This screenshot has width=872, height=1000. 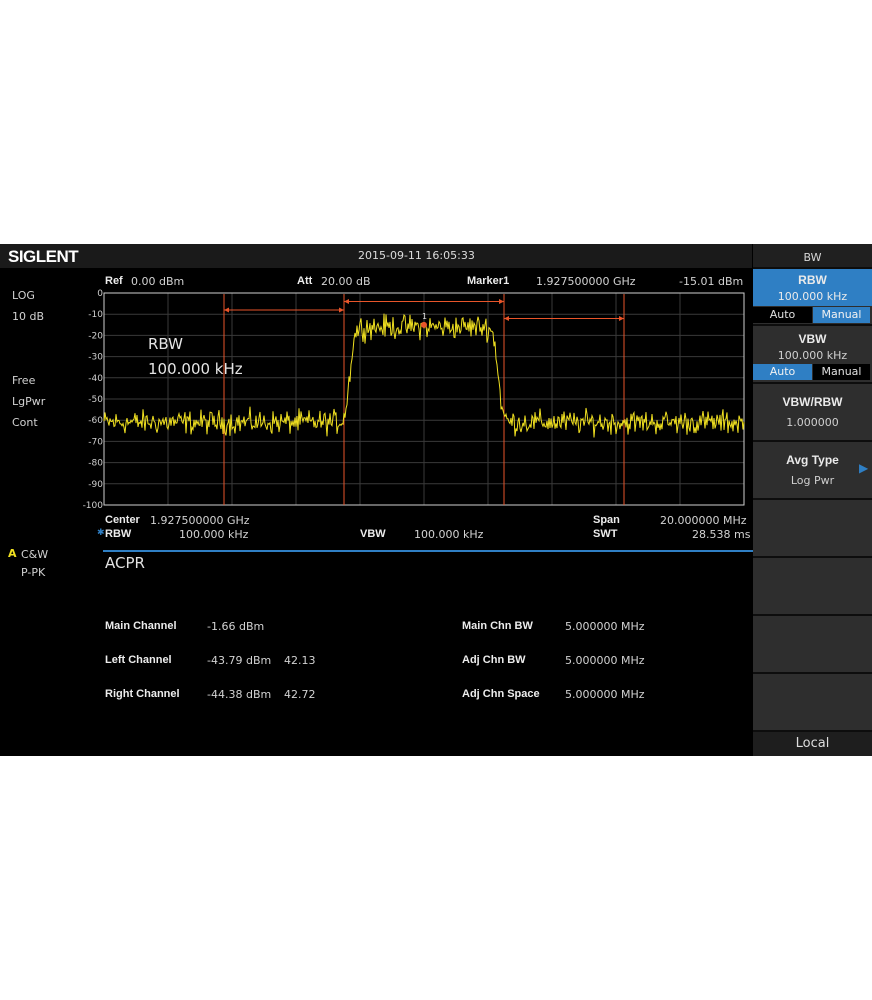 What do you see at coordinates (841, 315) in the screenshot?
I see `rbw-manual-option: Manual` at bounding box center [841, 315].